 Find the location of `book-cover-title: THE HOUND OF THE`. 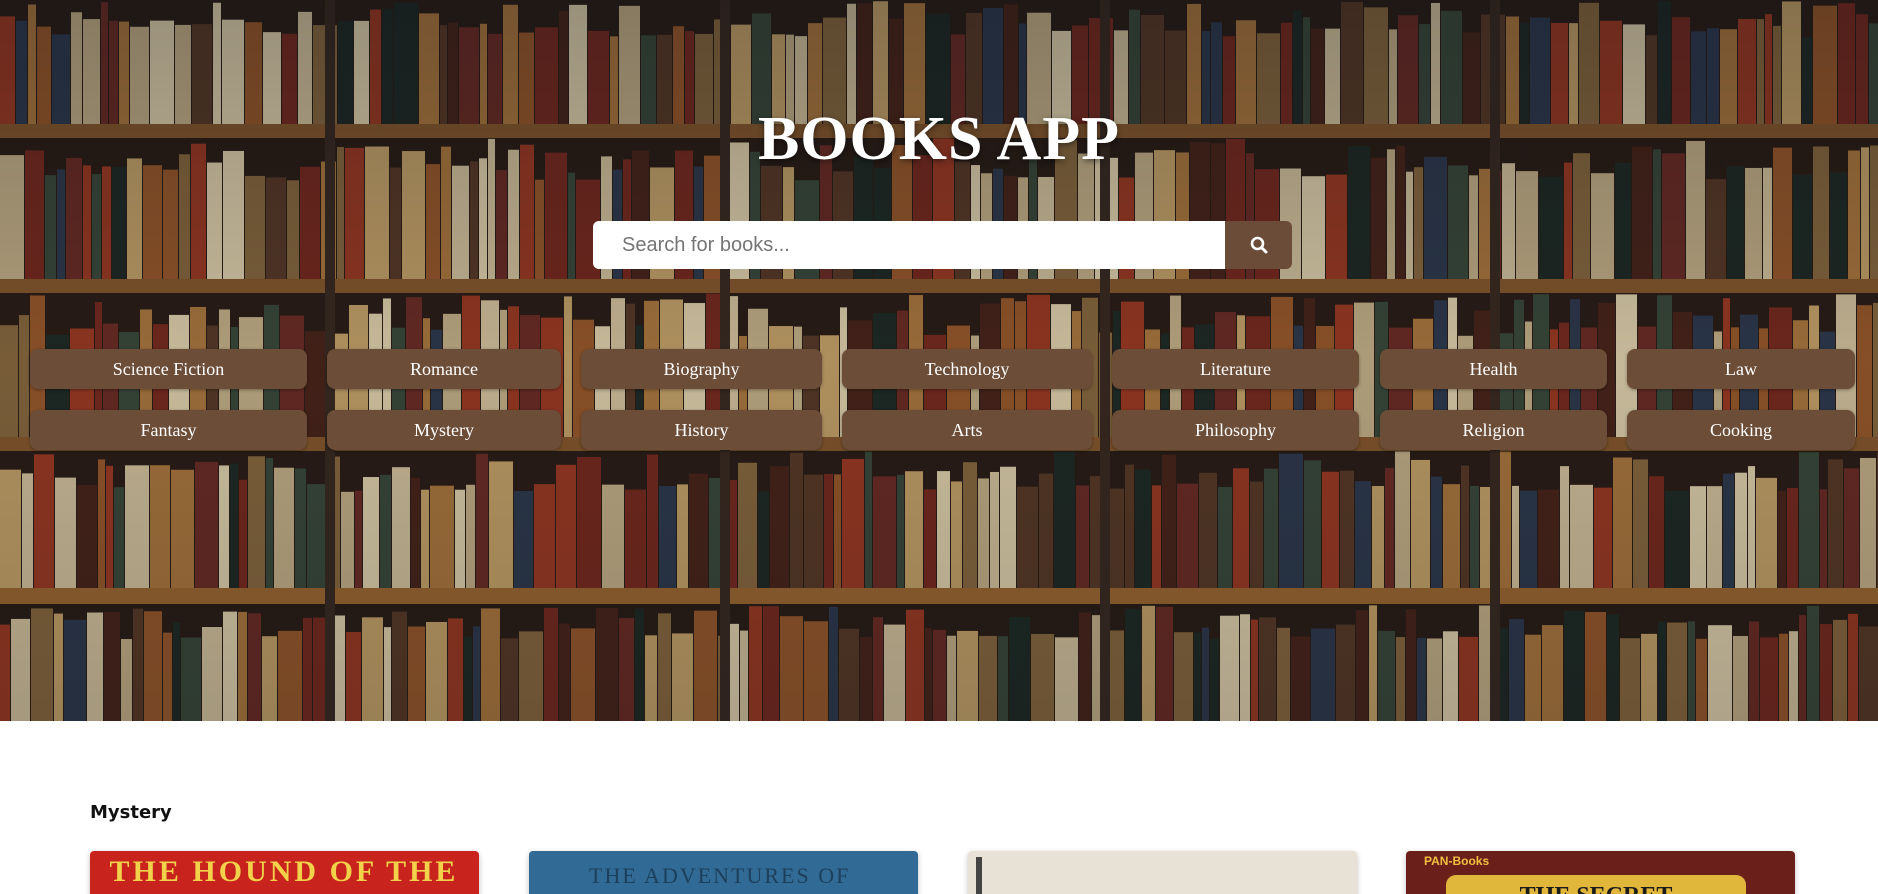

book-cover-title: THE HOUND OF THE is located at coordinates (284, 871).